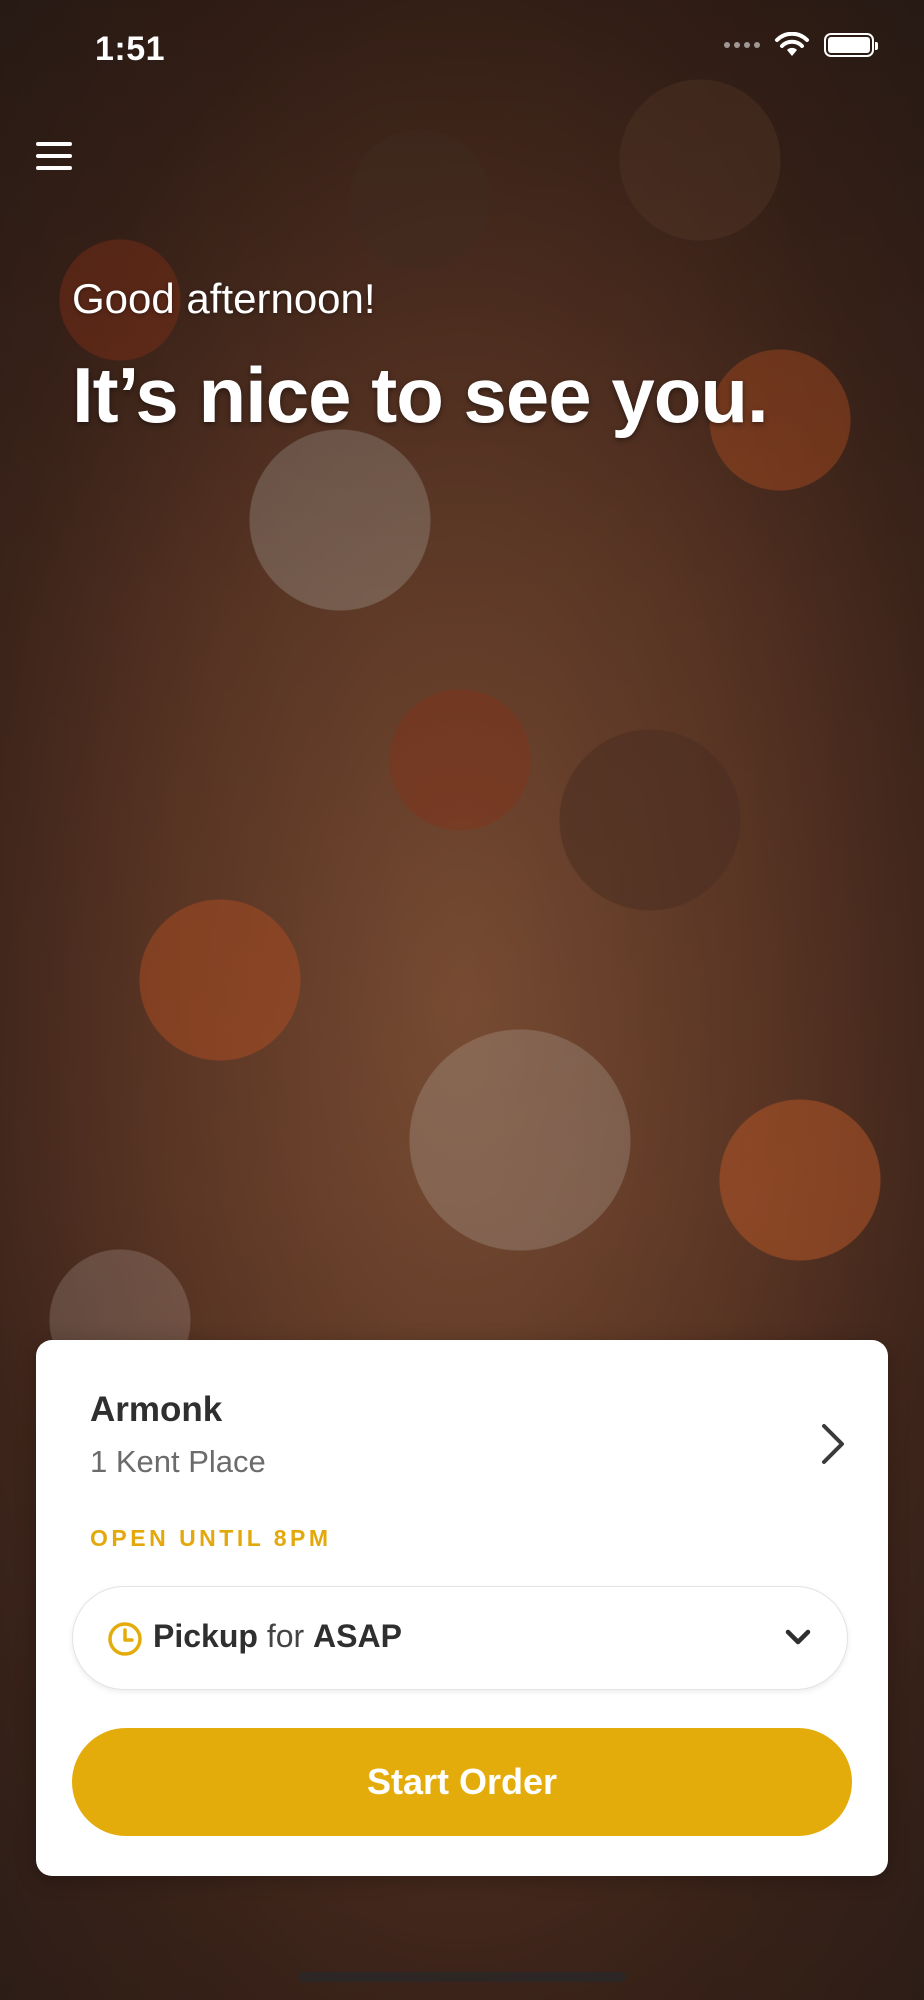  Describe the element at coordinates (178, 1461) in the screenshot. I see `store-address: 1 Kent Place` at that location.